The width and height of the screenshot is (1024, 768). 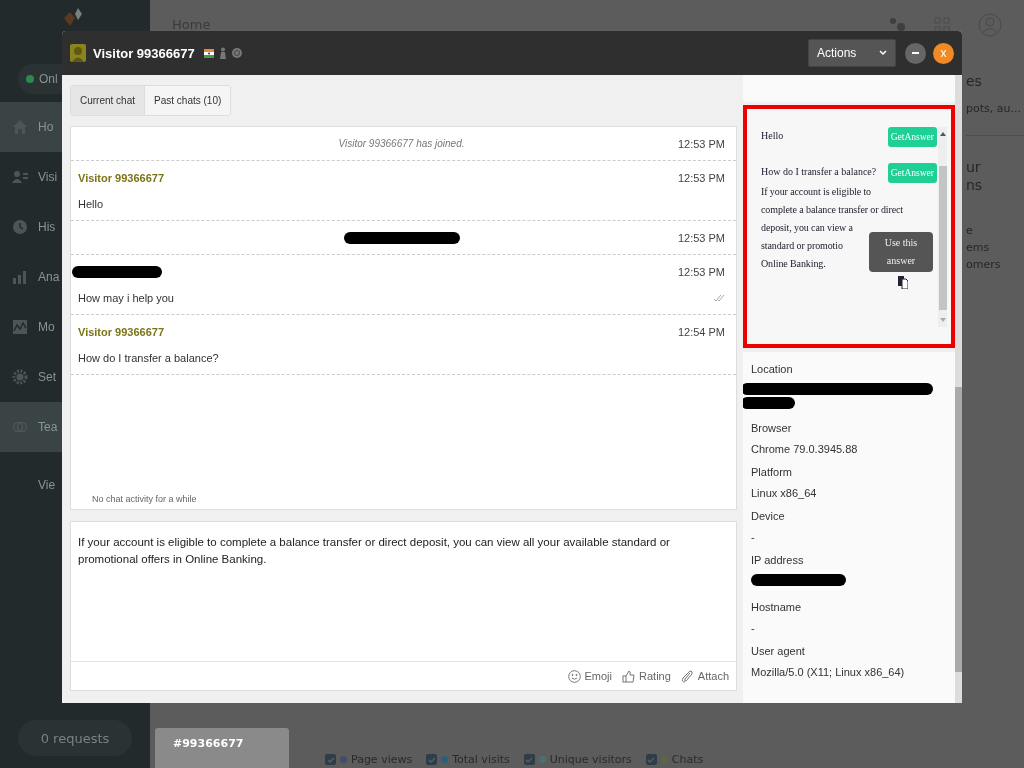 What do you see at coordinates (75, 738) in the screenshot?
I see `requests-pill: 0 requests` at bounding box center [75, 738].